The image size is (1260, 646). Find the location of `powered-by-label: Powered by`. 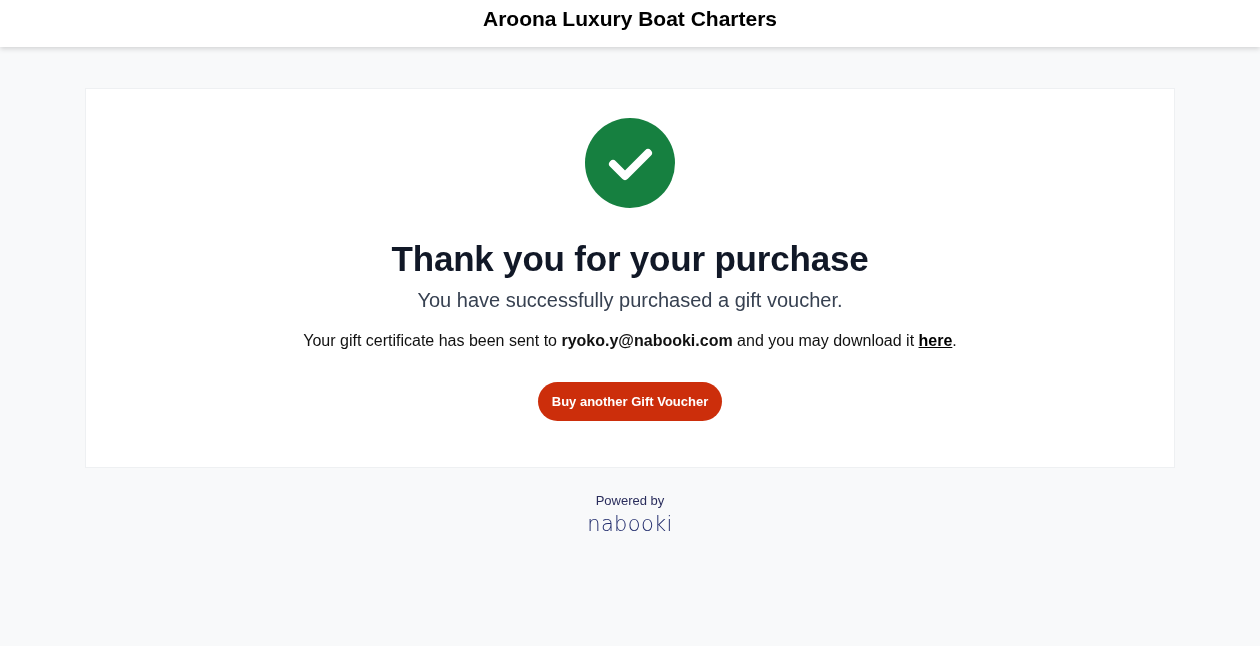

powered-by-label: Powered by is located at coordinates (630, 501).